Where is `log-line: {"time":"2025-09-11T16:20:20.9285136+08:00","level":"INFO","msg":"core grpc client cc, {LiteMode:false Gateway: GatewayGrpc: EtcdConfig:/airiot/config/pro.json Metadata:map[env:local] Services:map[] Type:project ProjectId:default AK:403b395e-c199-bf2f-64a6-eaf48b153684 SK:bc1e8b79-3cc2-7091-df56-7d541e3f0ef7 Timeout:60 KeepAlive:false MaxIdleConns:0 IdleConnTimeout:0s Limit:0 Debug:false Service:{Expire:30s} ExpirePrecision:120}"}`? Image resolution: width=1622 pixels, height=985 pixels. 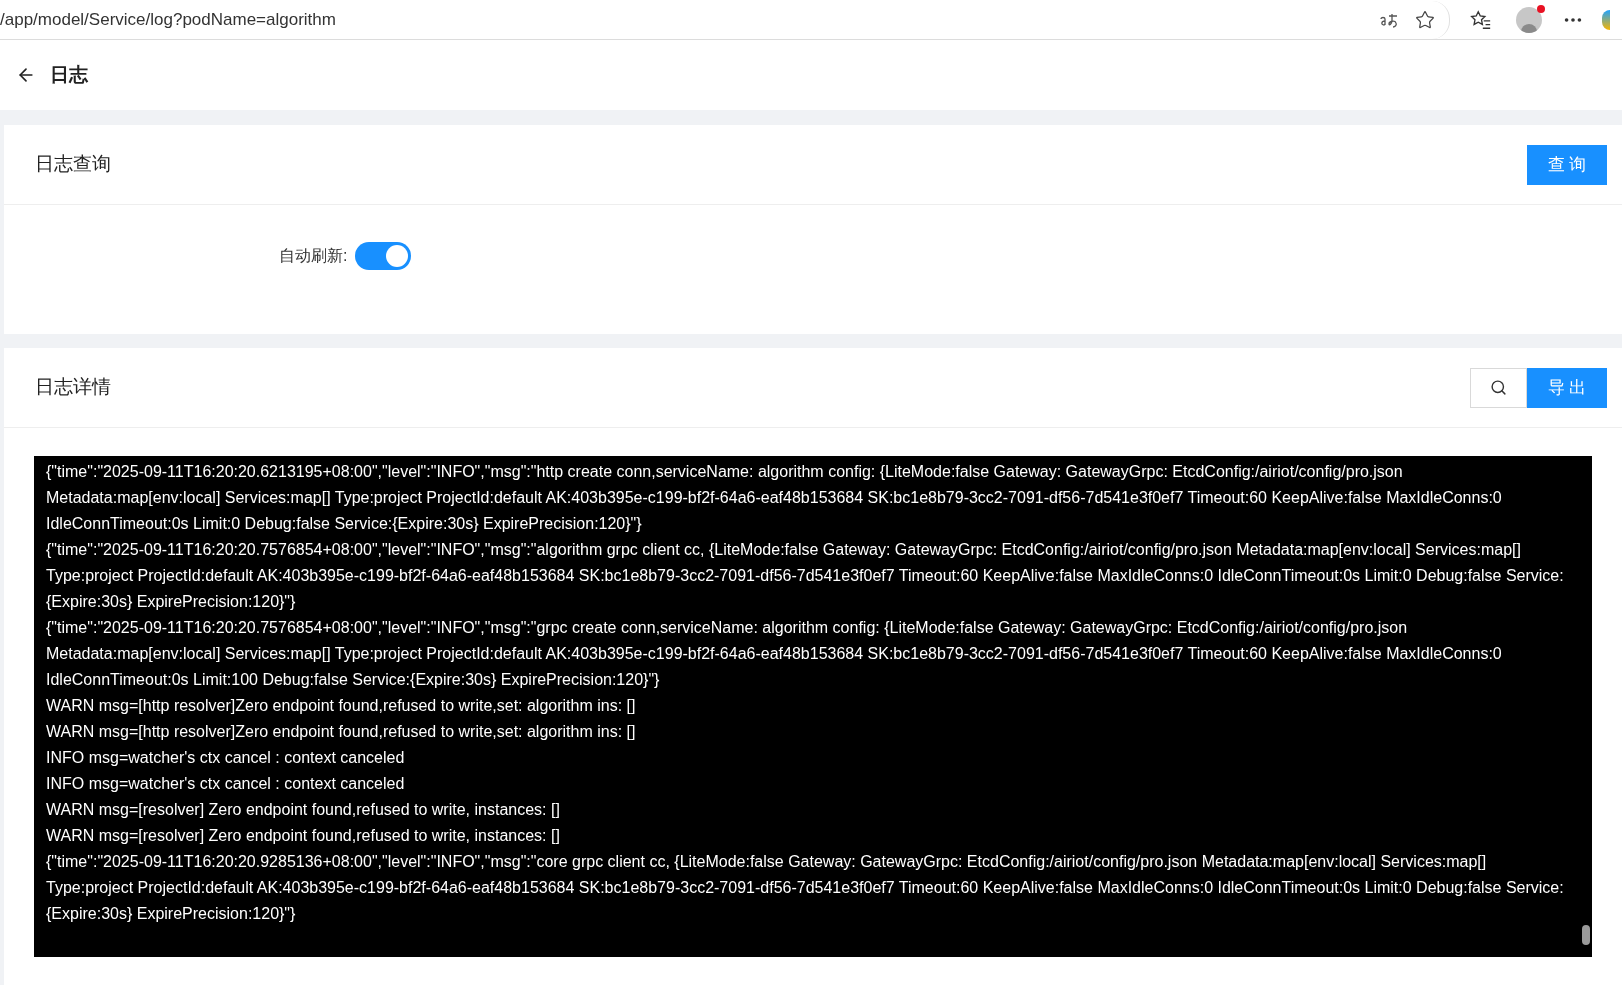 log-line: {"time":"2025-09-11T16:20:20.9285136+08:00","level":"INFO","msg":"core grpc client cc, {LiteMode:false Gateway: GatewayGrpc: EtcdConfig:/airiot/config/pro.json Metadata:map[env:local] Services:map[] Type:project ProjectId:default AK:403b395e-c199-bf2f-64a6-eaf48b153684 SK:bc1e8b79-3cc2-7091-df56-7d541e3f0ef7 Timeout:60 KeepAlive:false MaxIdleConns:0 IdleConnTimeout:0s Limit:0 Debug:false Service:{Expire:30s} ExpirePrecision:120}"} is located at coordinates (805, 888).